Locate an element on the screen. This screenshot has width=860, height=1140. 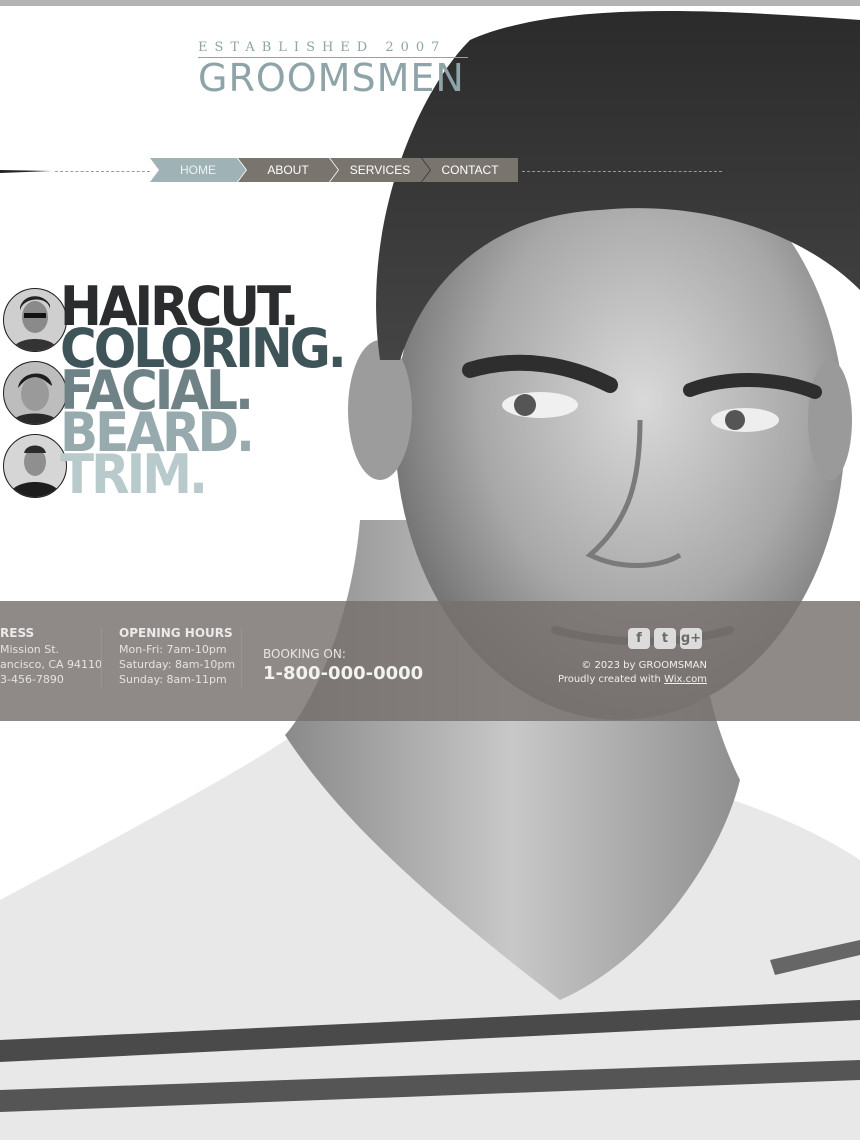
nav-services: SERVICES is located at coordinates (380, 170).